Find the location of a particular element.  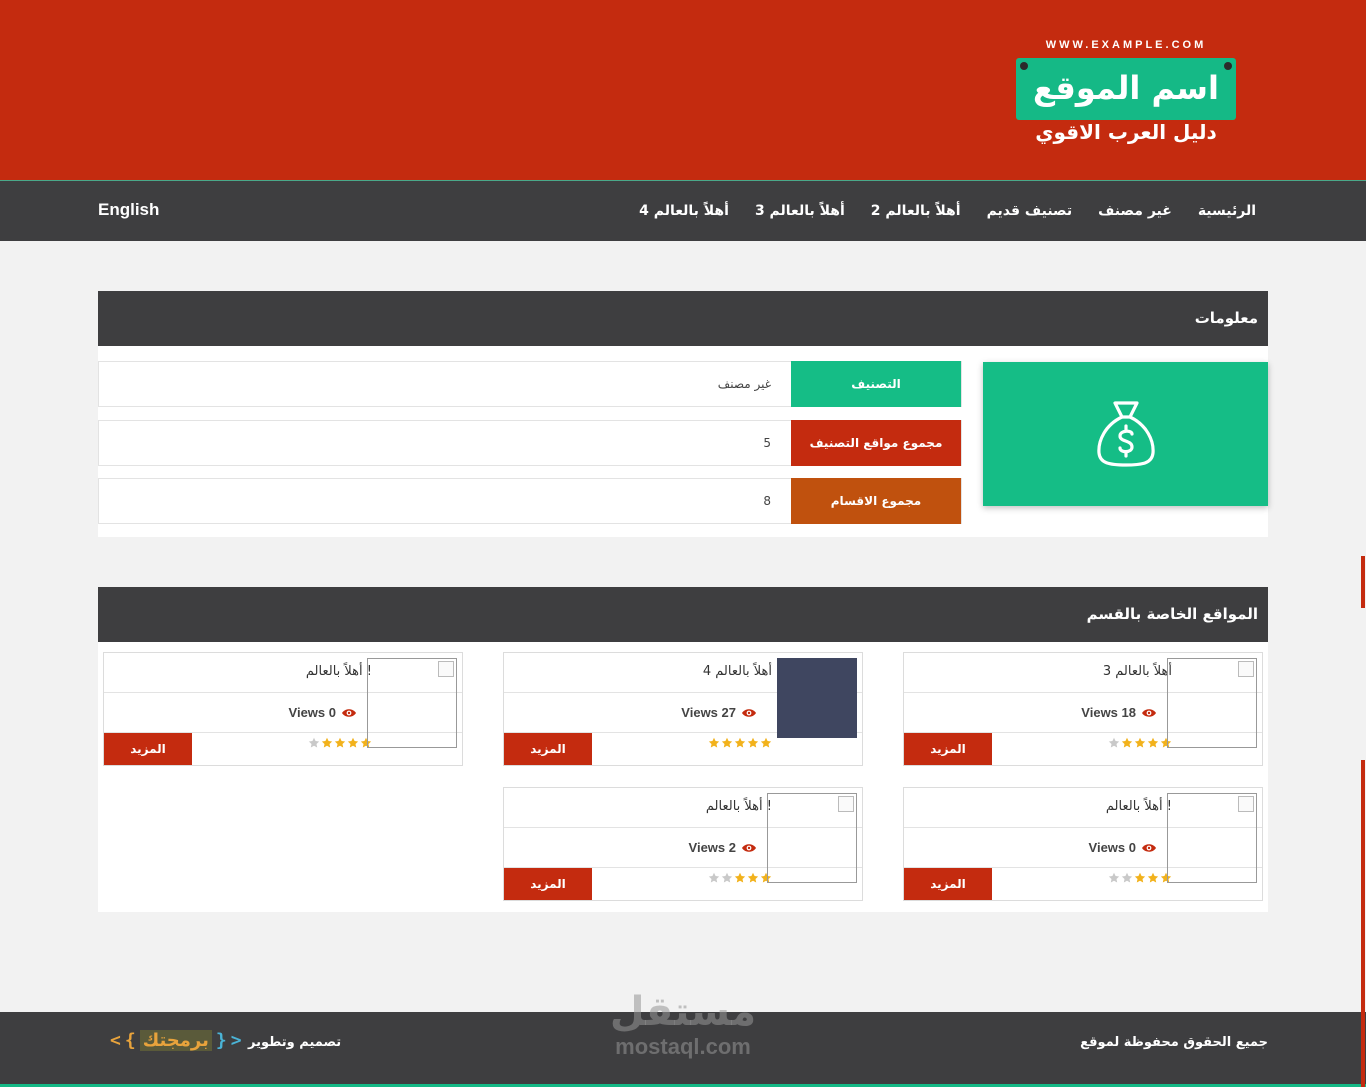

site-card-title: أهلاً بالعالم 3 is located at coordinates (1137, 672).